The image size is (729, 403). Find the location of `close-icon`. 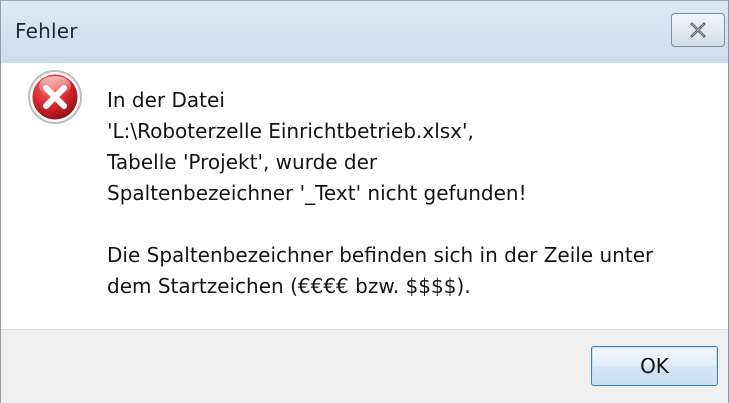

close-icon is located at coordinates (698, 30).